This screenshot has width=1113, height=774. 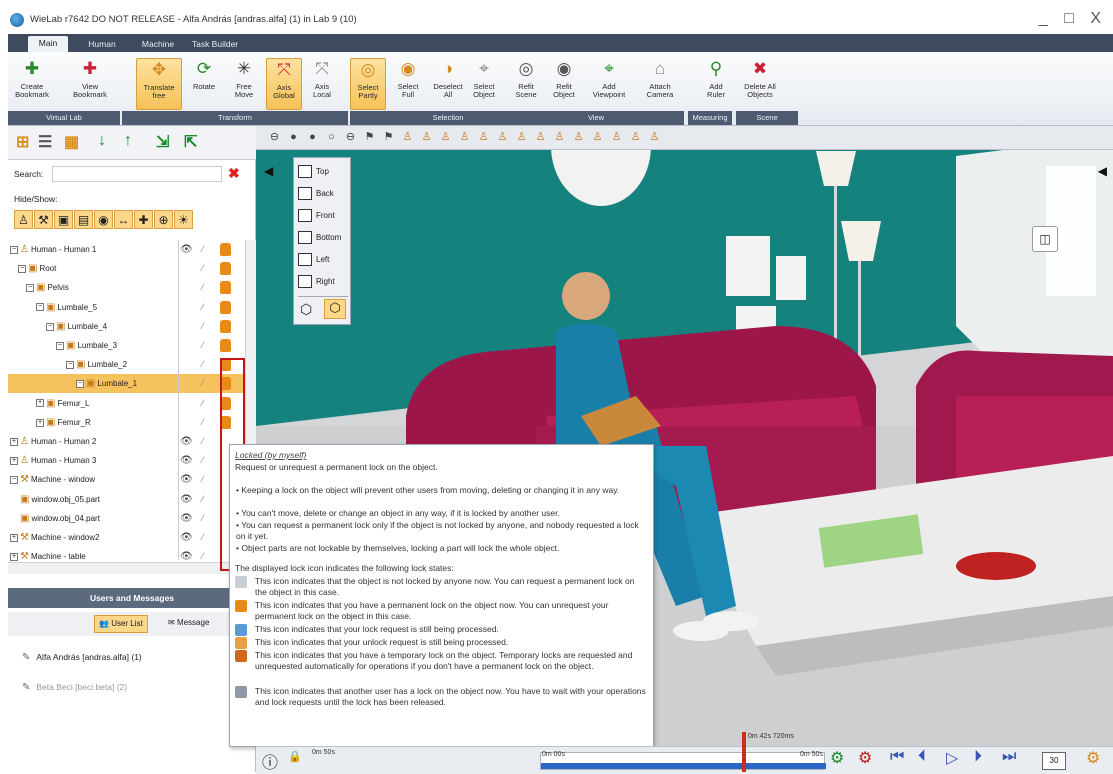 What do you see at coordinates (660, 84) in the screenshot?
I see `attach-camera-button: ⌂ Attach Camera` at bounding box center [660, 84].